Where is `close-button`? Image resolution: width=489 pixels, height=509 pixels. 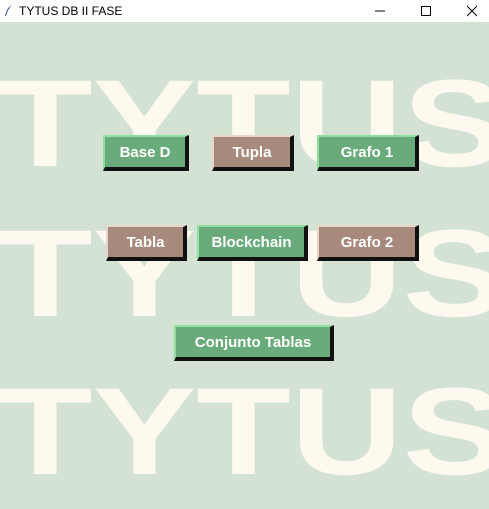 close-button is located at coordinates (469, 11).